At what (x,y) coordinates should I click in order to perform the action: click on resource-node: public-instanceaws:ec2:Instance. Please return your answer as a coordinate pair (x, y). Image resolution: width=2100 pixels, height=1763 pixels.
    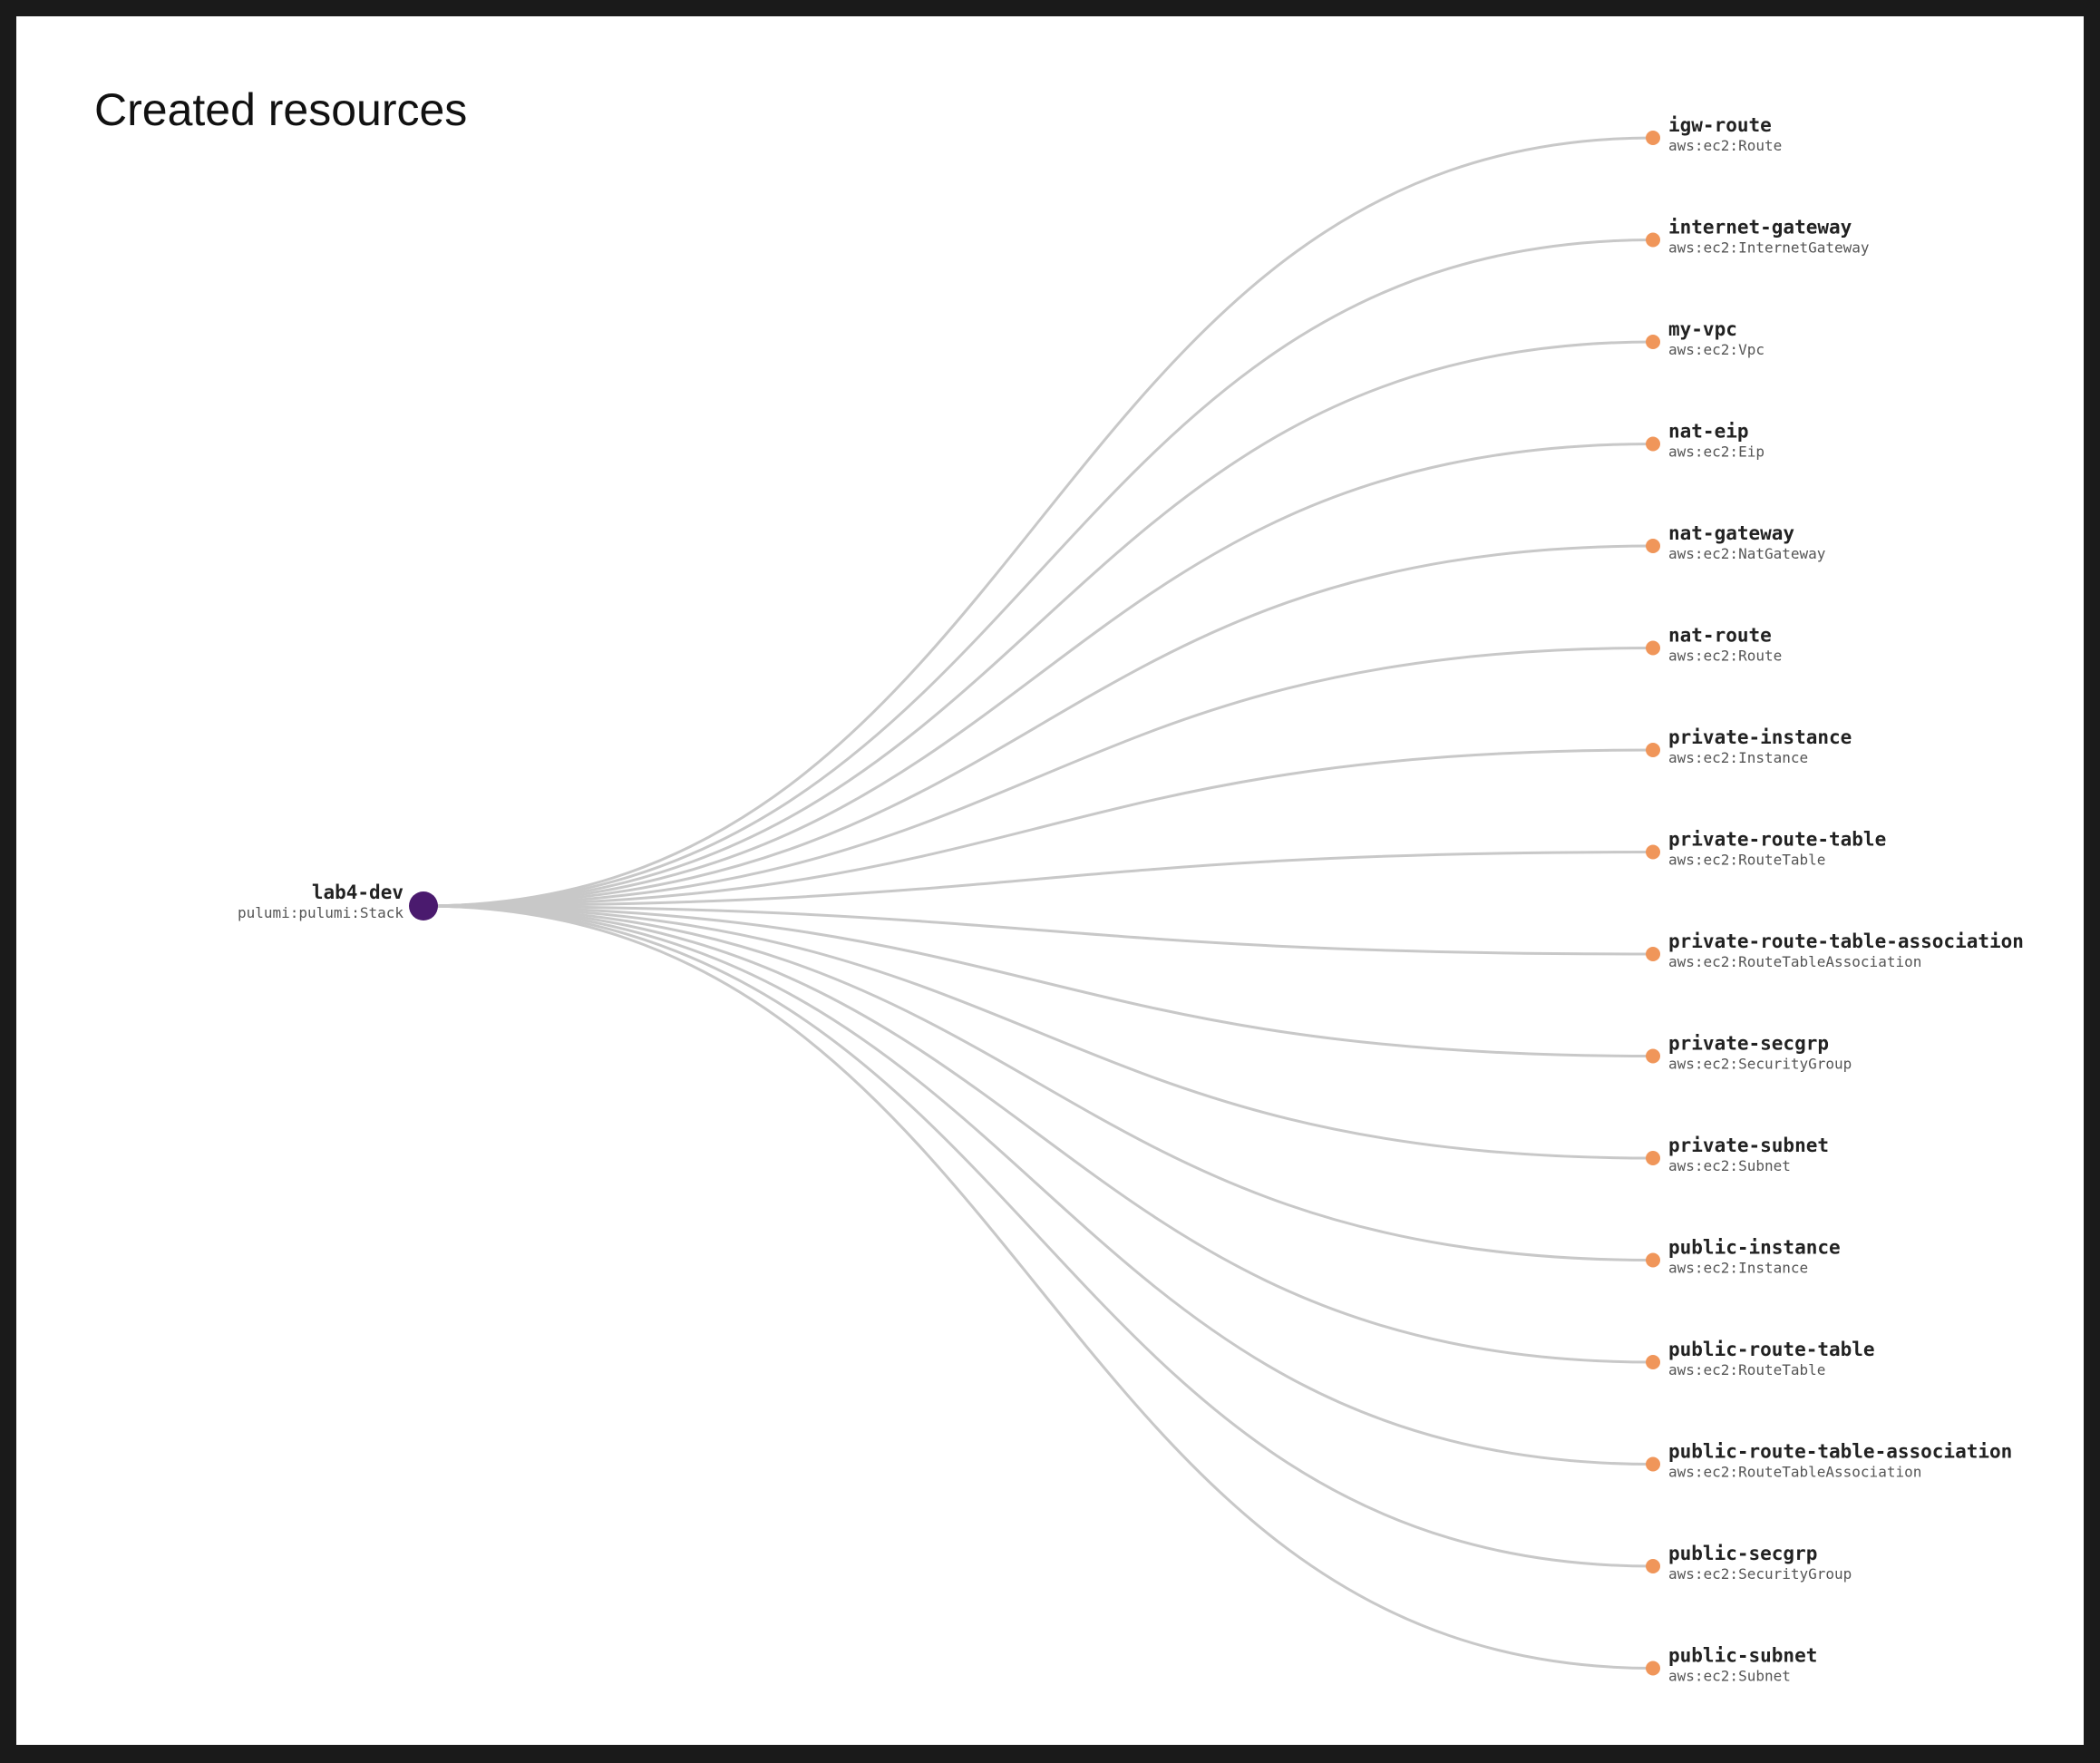
    Looking at the image, I should click on (1743, 1257).